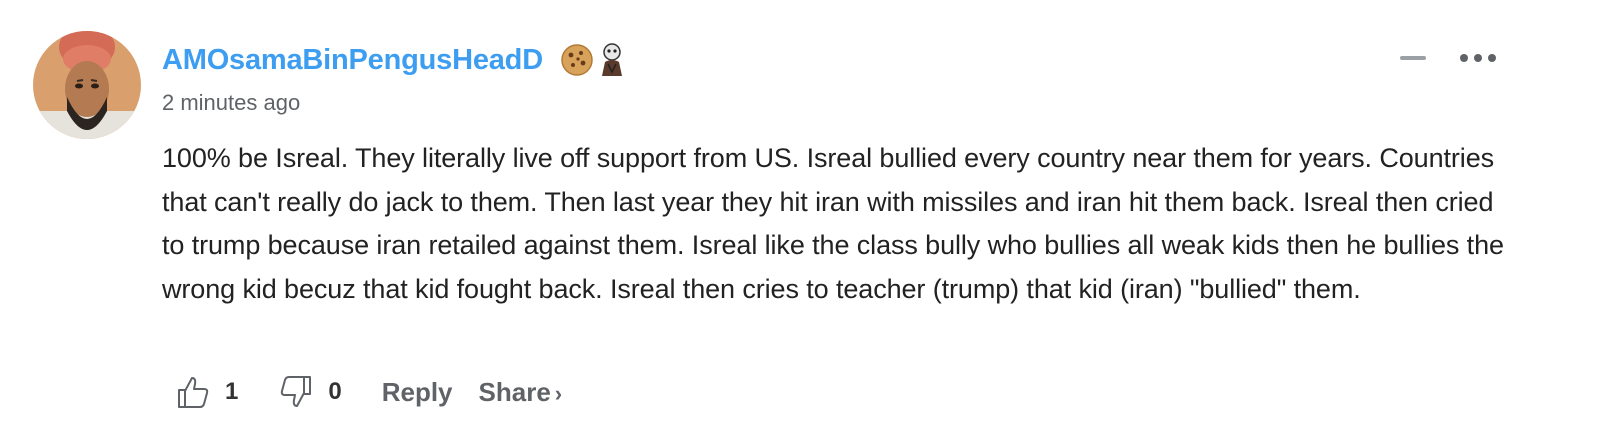  I want to click on thumbs-up-icon, so click(193, 392).